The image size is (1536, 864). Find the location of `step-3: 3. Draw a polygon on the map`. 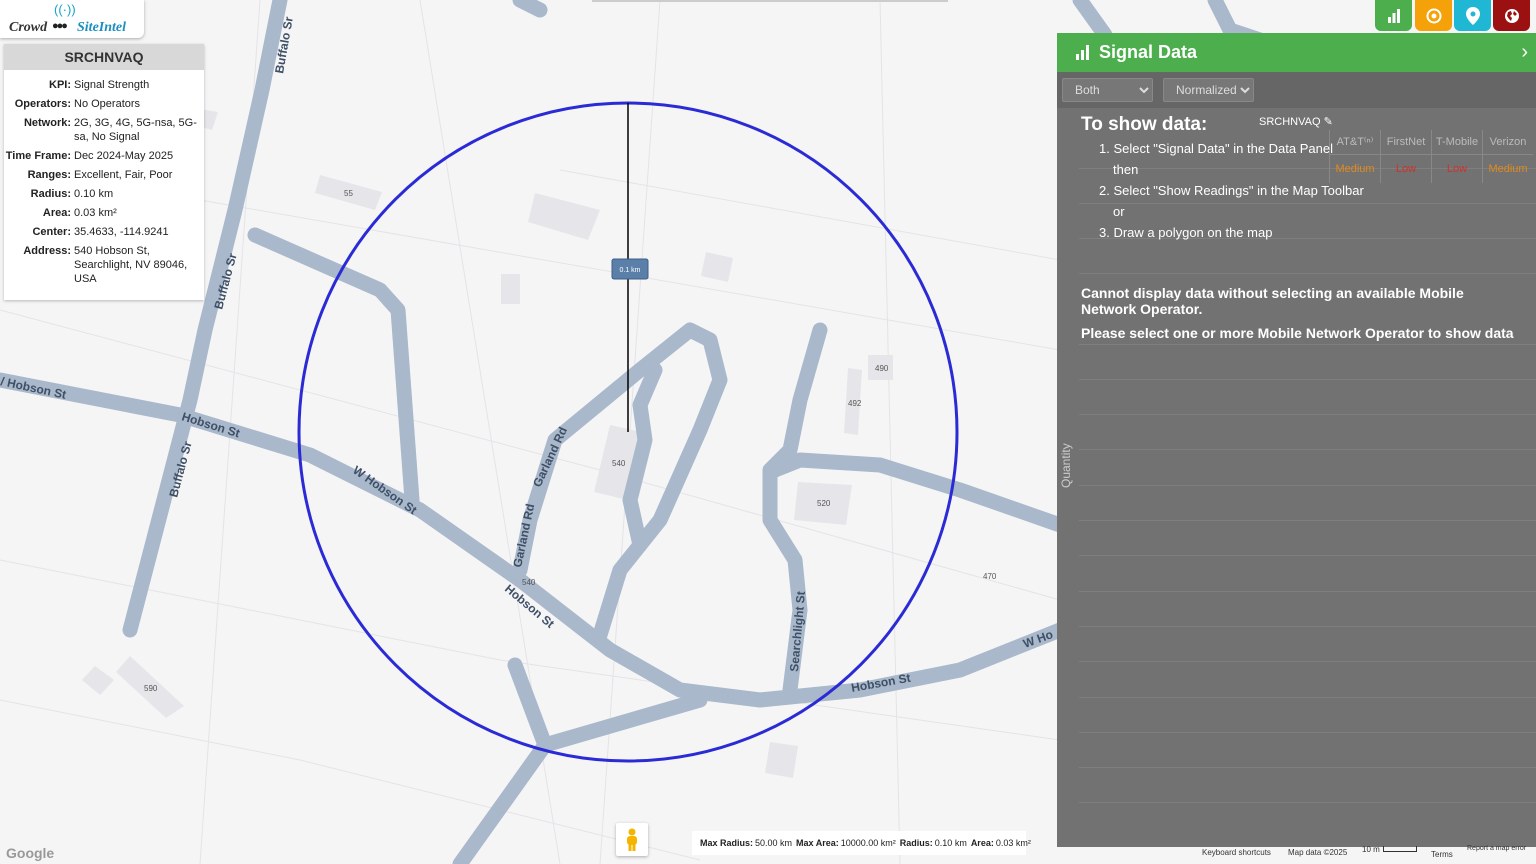

step-3: 3. Draw a polygon on the map is located at coordinates (1186, 232).